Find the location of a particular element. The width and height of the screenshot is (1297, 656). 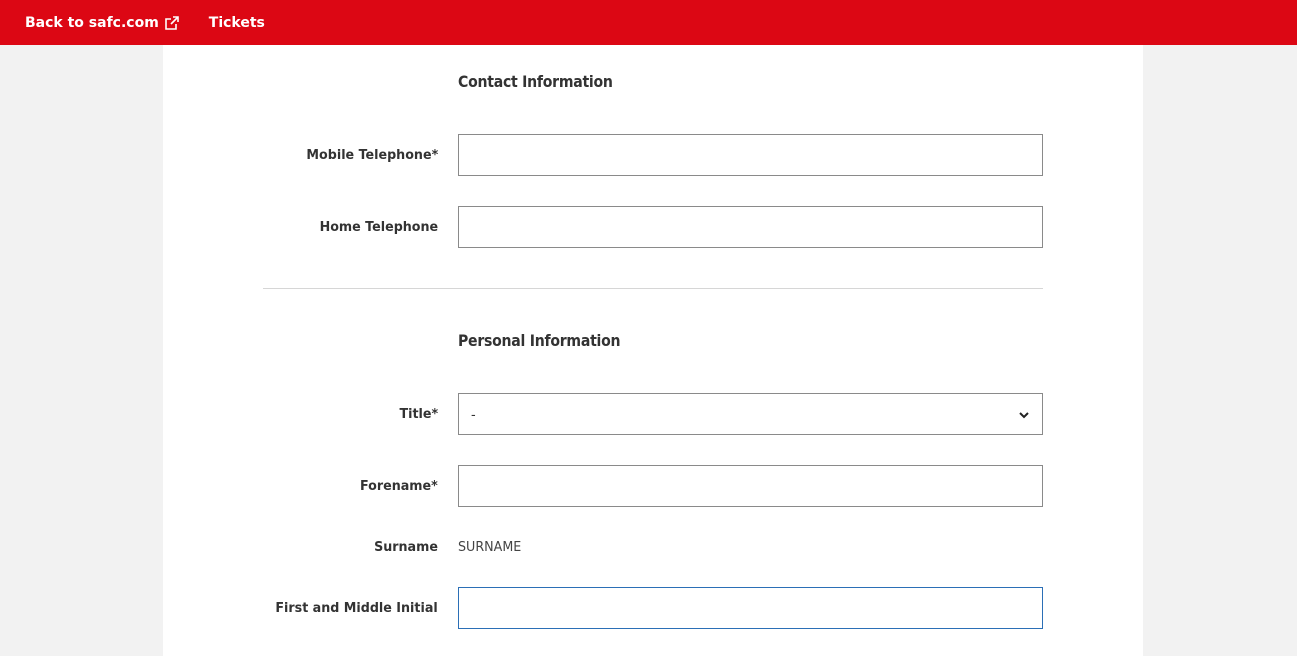

forename-row: Forename* is located at coordinates (653, 486).